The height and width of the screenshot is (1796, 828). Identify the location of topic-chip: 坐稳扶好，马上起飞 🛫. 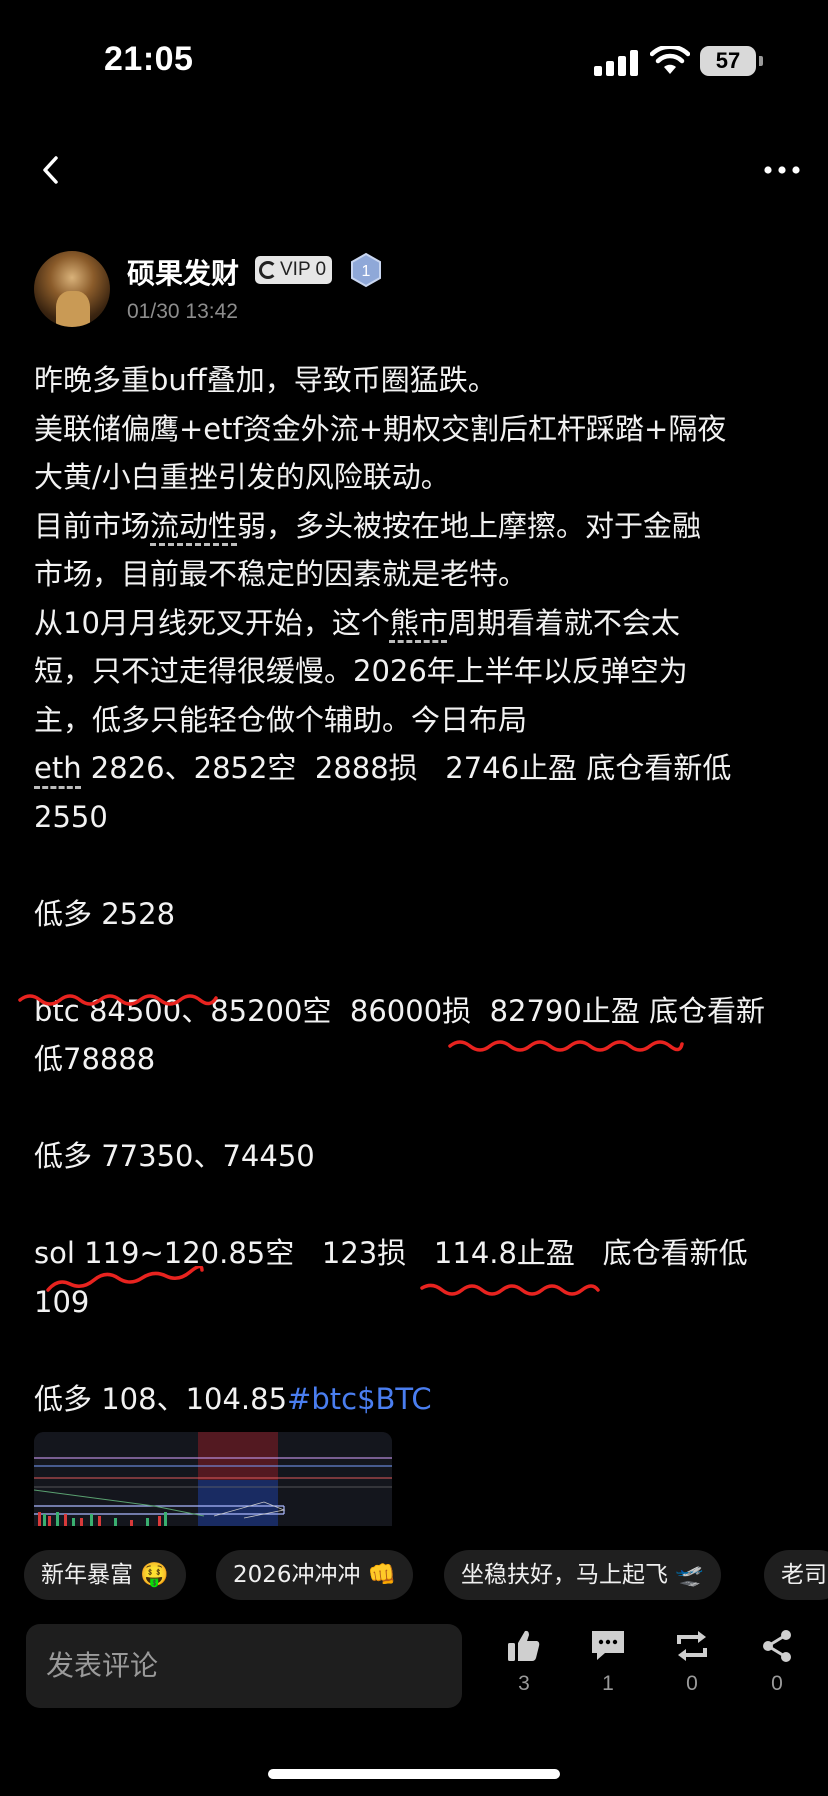
(582, 1575).